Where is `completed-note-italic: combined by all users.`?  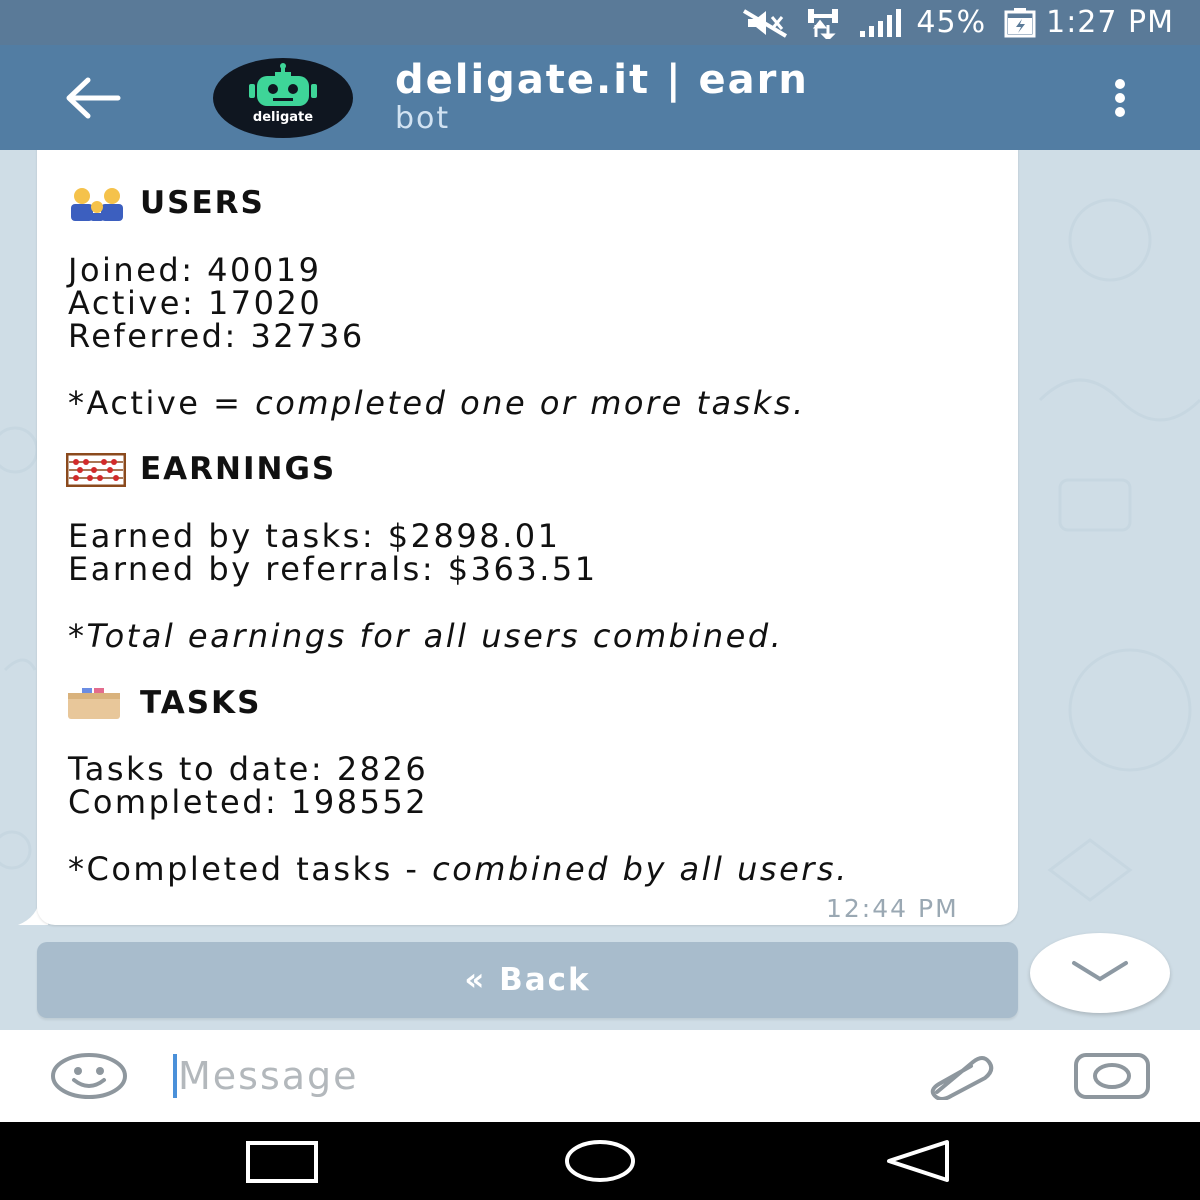 completed-note-italic: combined by all users. is located at coordinates (640, 869).